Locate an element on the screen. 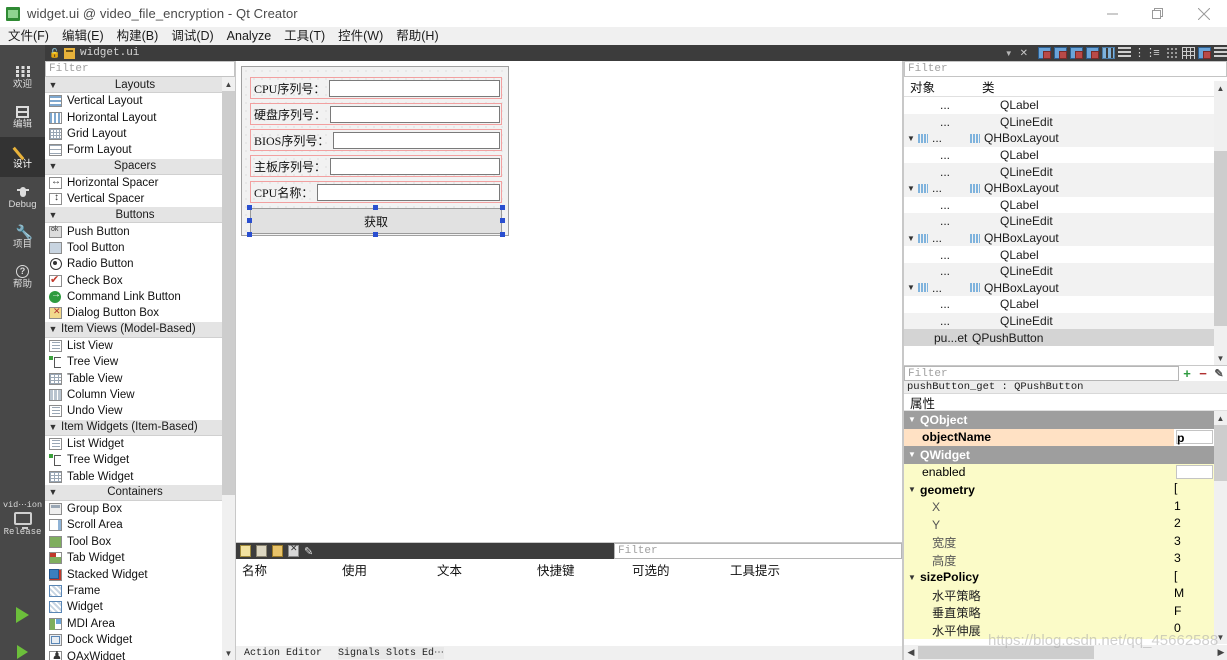  property-value: M is located at coordinates (1194, 595).